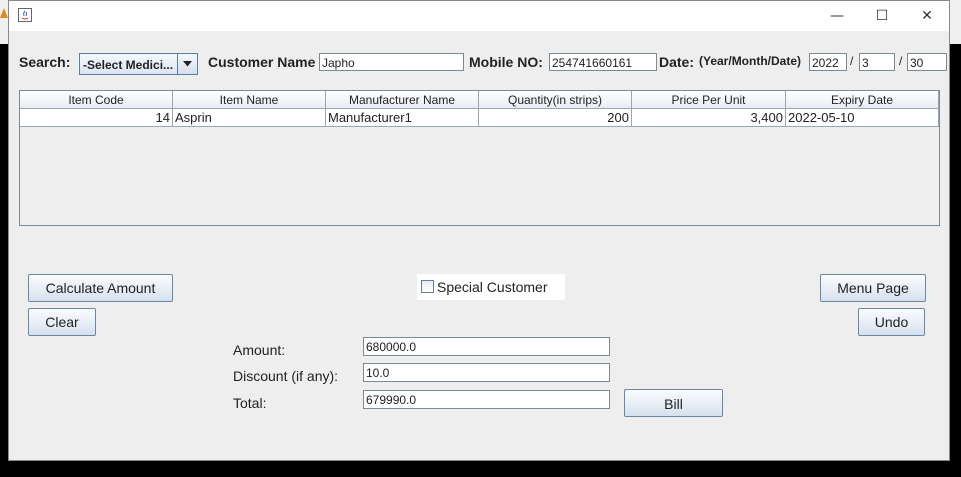 The width and height of the screenshot is (961, 477). I want to click on column-header: Expiry Date, so click(862, 100).